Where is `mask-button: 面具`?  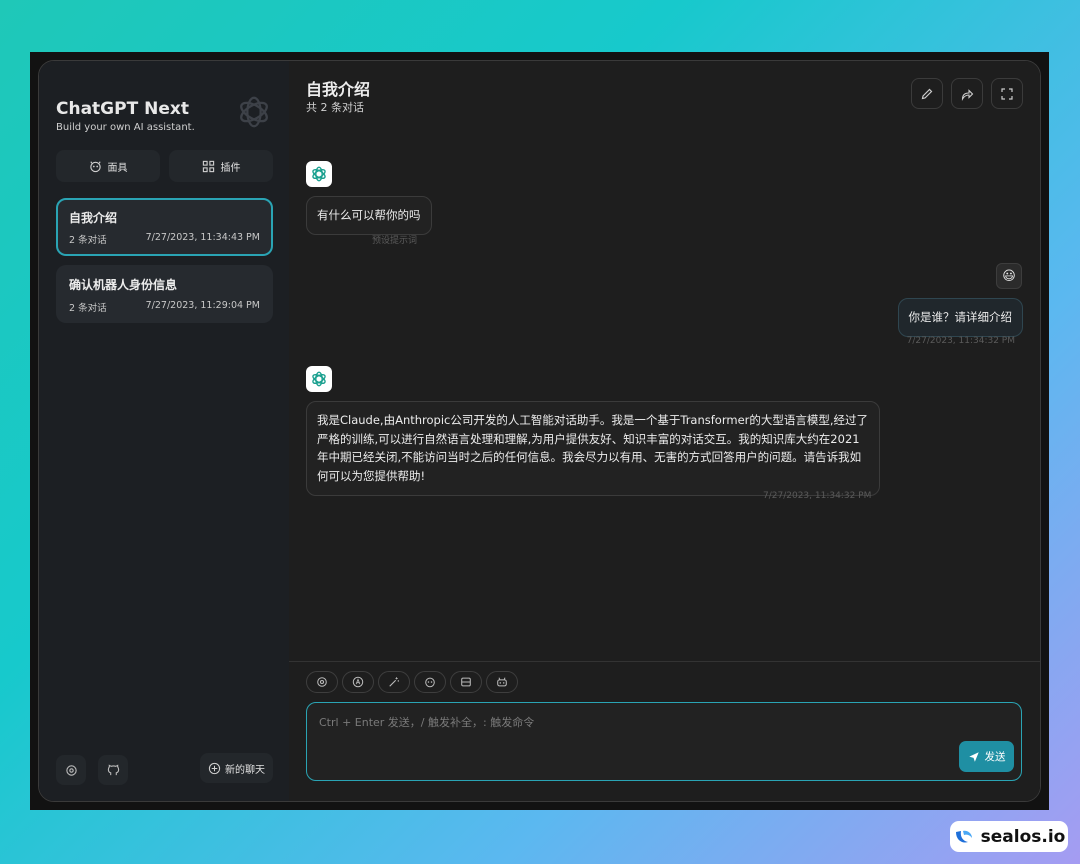
mask-button: 面具 is located at coordinates (108, 166).